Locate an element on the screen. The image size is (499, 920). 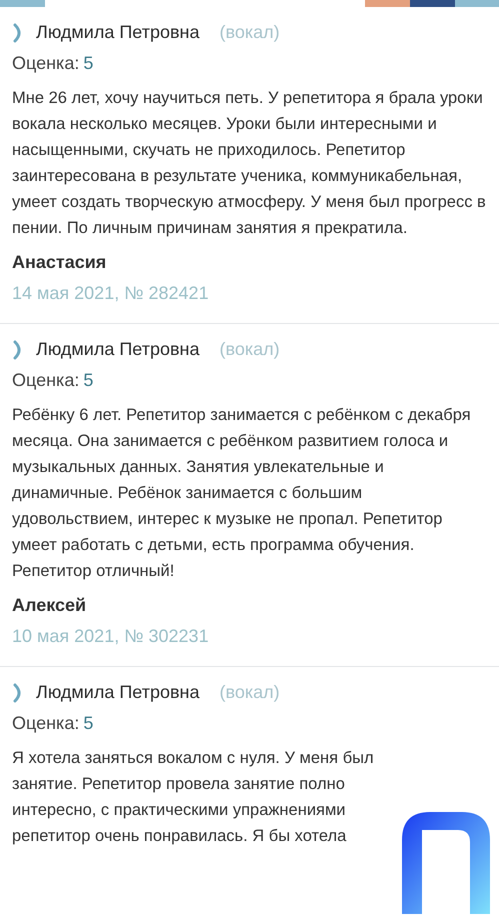
review-text: репетитор очень понравилась. Я бы хотела is located at coordinates (179, 836).